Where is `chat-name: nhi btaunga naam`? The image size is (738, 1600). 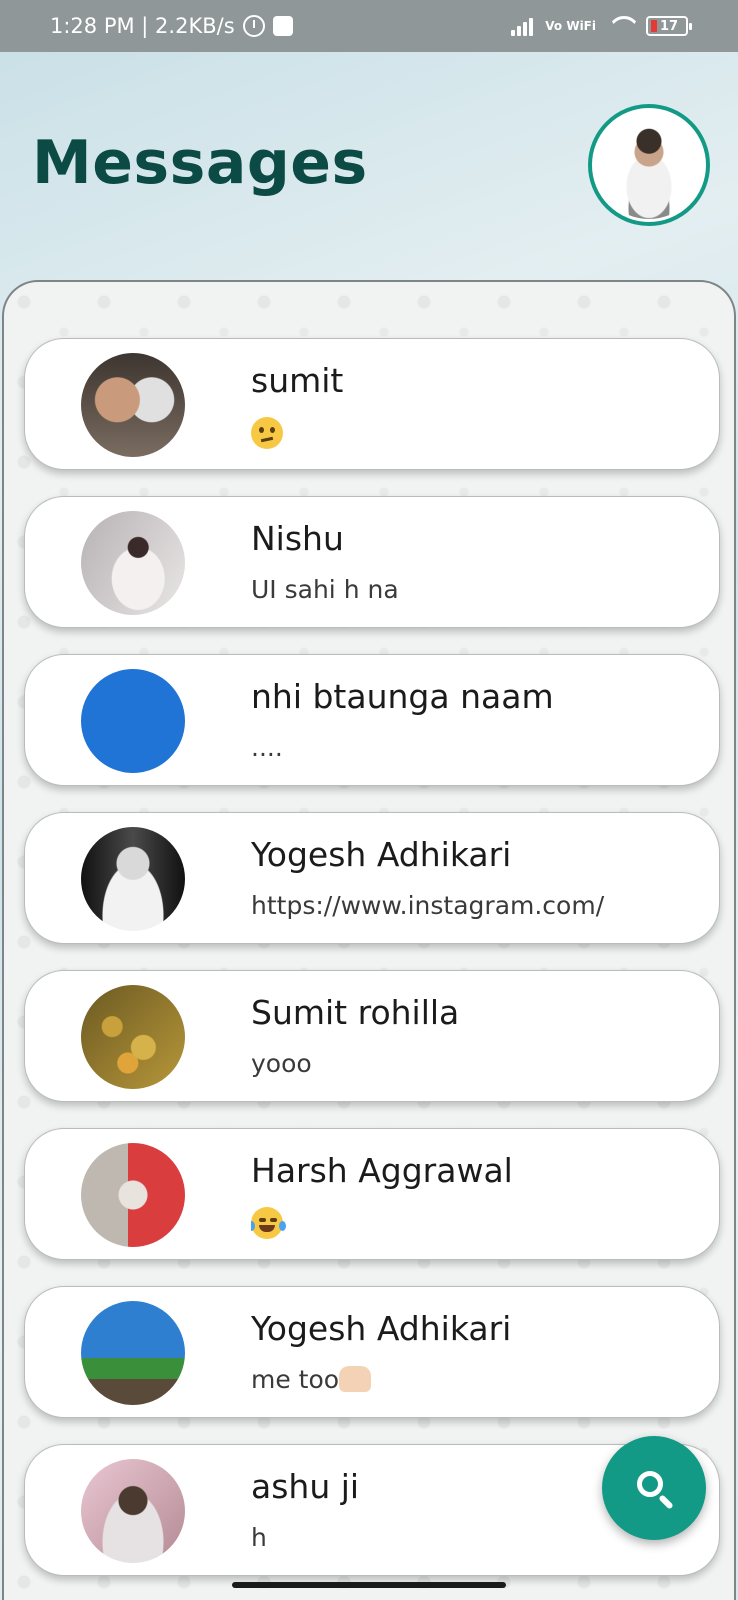 chat-name: nhi btaunga naam is located at coordinates (402, 696).